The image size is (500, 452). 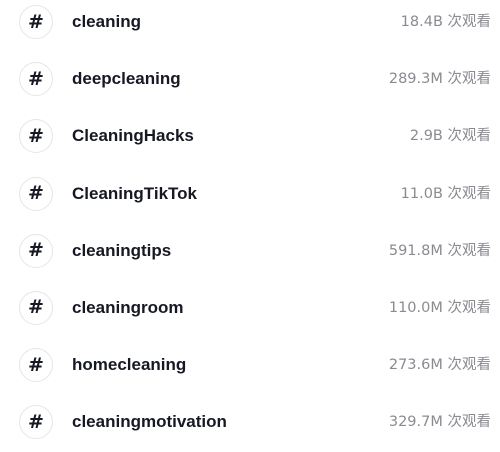 What do you see at coordinates (126, 79) in the screenshot?
I see `hashtag-name: deepcleaning` at bounding box center [126, 79].